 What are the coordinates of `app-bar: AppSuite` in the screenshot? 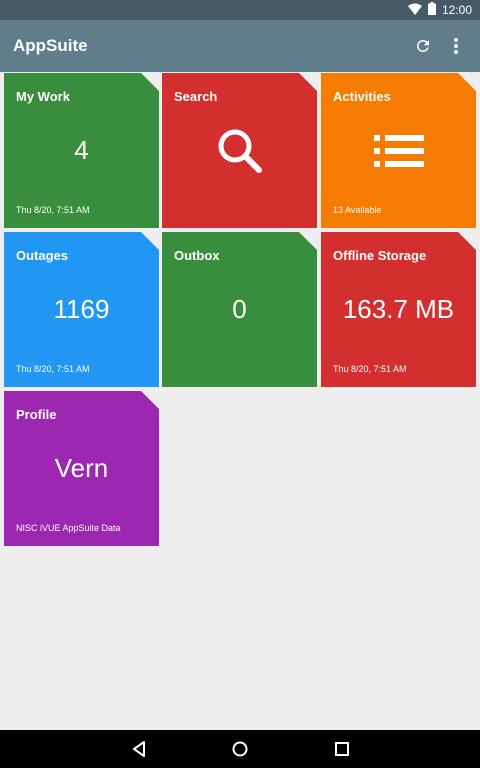 It's located at (240, 46).